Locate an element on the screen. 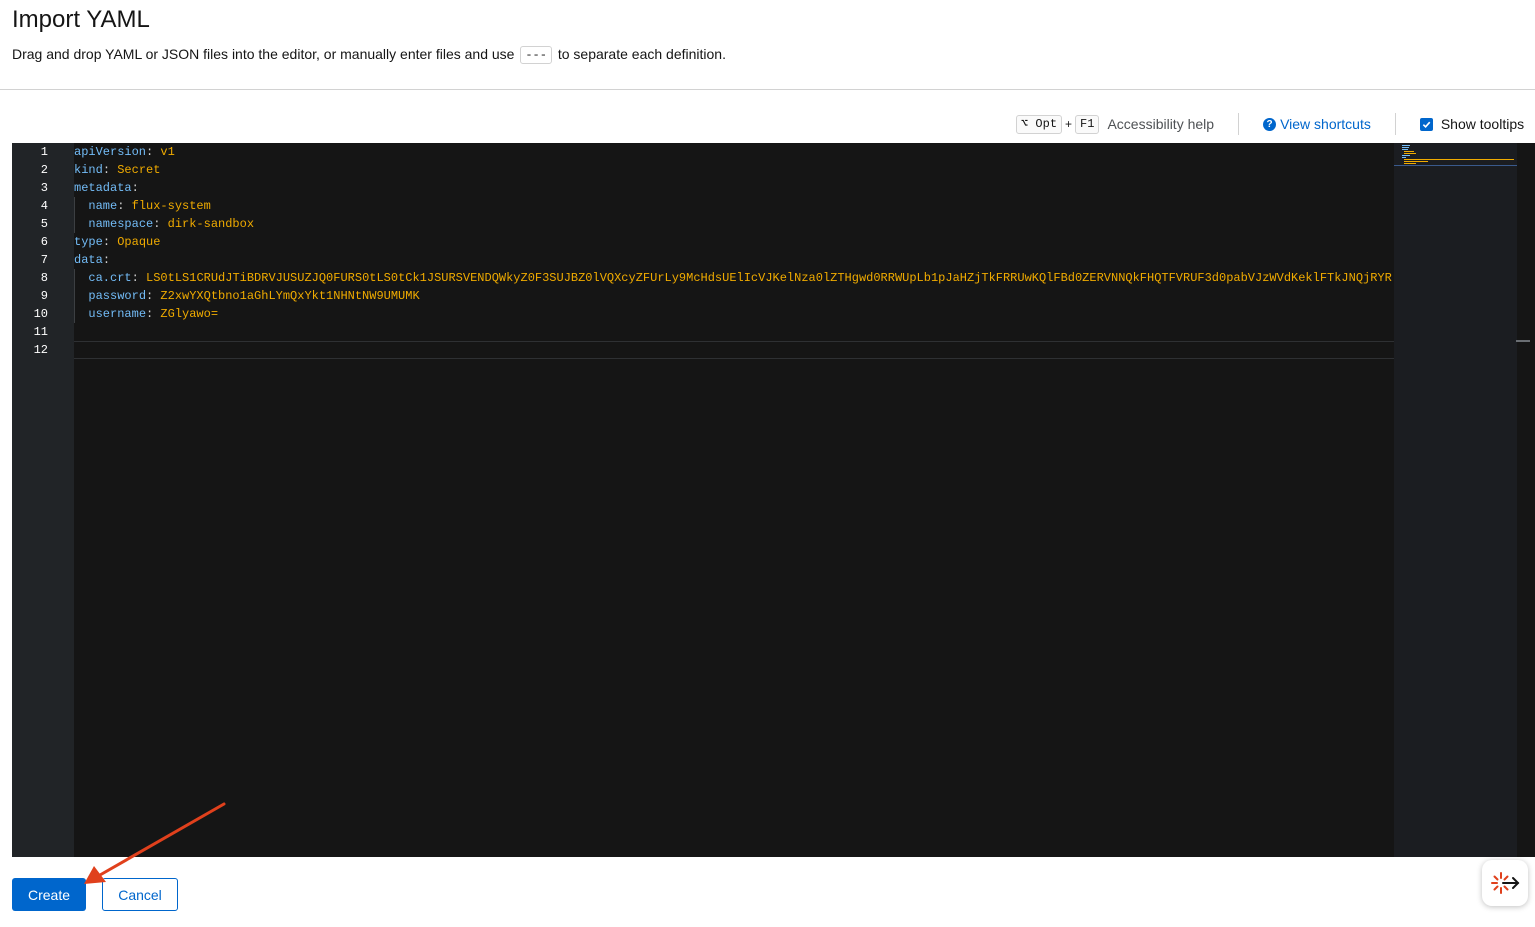 The width and height of the screenshot is (1535, 927). code-line: type: Opaque is located at coordinates (117, 242).